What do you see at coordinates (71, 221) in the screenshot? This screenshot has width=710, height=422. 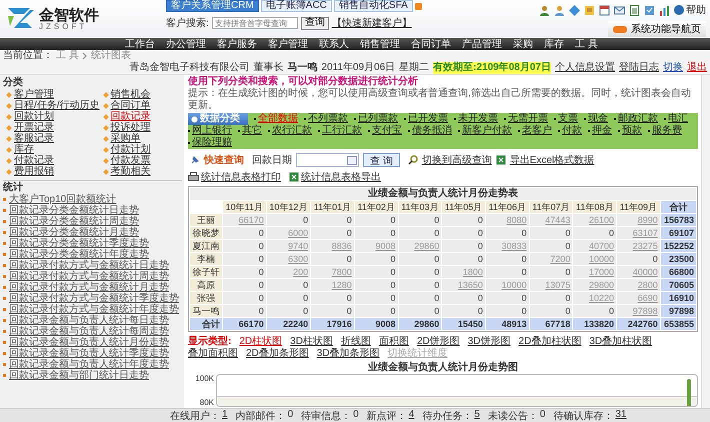 I see `statistics-link: 回款记录分类金额统计周走势` at bounding box center [71, 221].